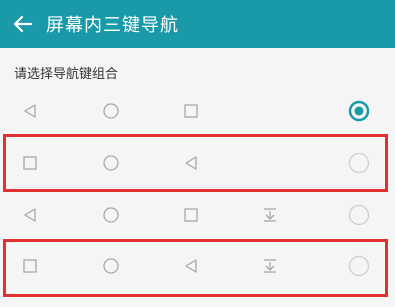 Image resolution: width=395 pixels, height=307 pixels. I want to click on radio-selected, so click(359, 111).